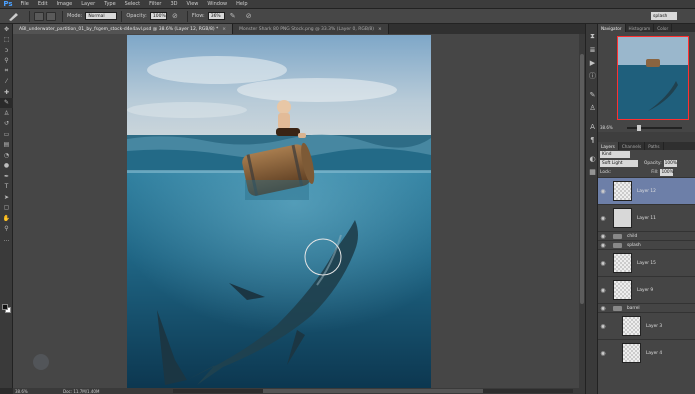  Describe the element at coordinates (663, 28) in the screenshot. I see `tab-color: Color` at that location.